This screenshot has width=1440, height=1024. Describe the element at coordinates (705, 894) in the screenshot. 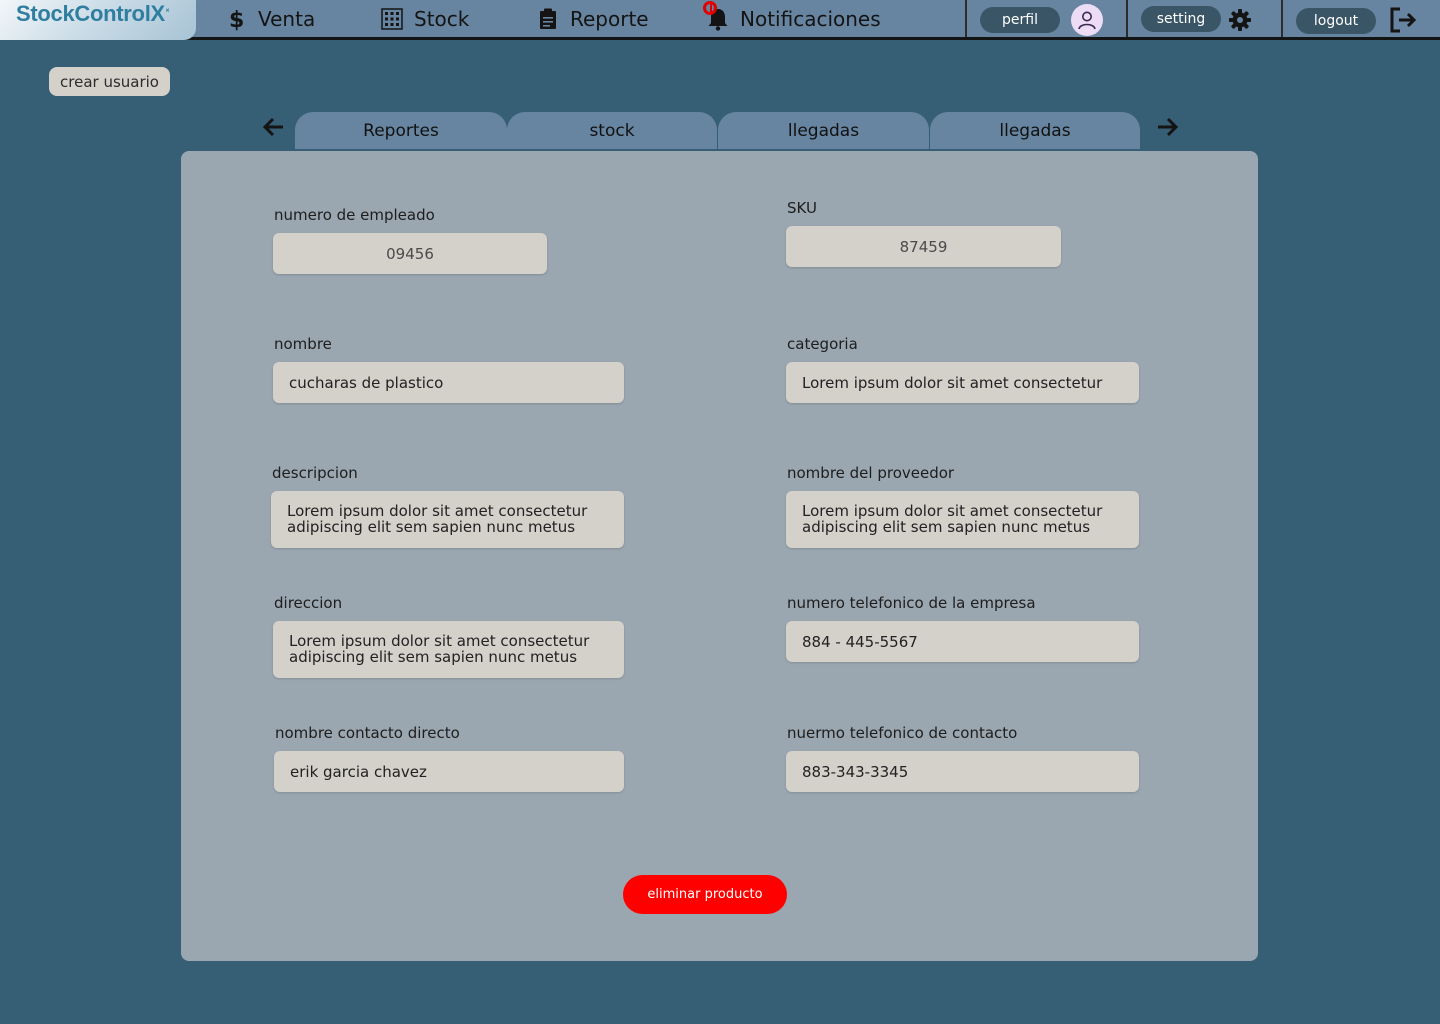

I see `eliminar-producto-button: eliminar producto` at that location.